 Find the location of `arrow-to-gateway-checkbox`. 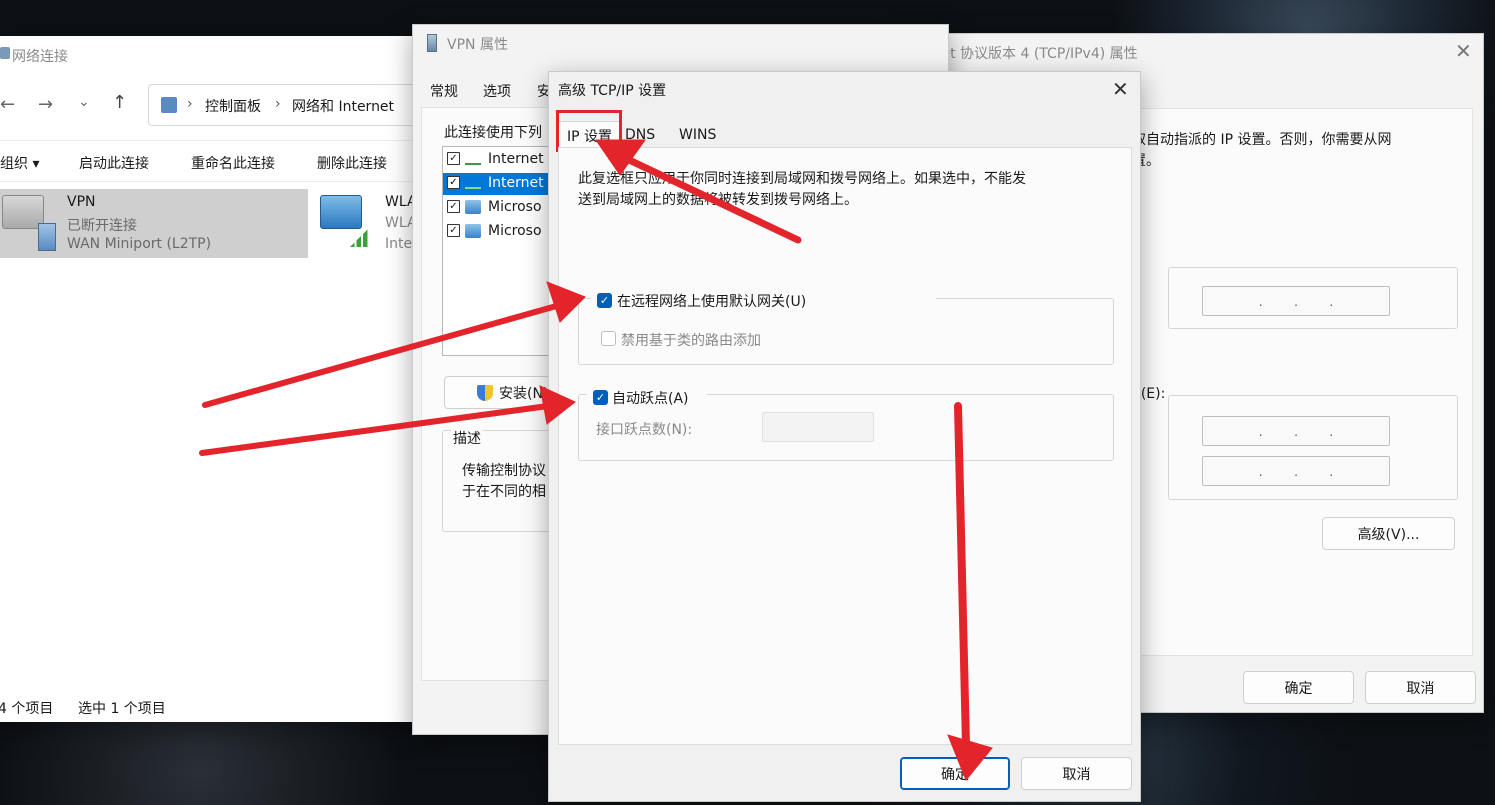

arrow-to-gateway-checkbox is located at coordinates (394, 344).